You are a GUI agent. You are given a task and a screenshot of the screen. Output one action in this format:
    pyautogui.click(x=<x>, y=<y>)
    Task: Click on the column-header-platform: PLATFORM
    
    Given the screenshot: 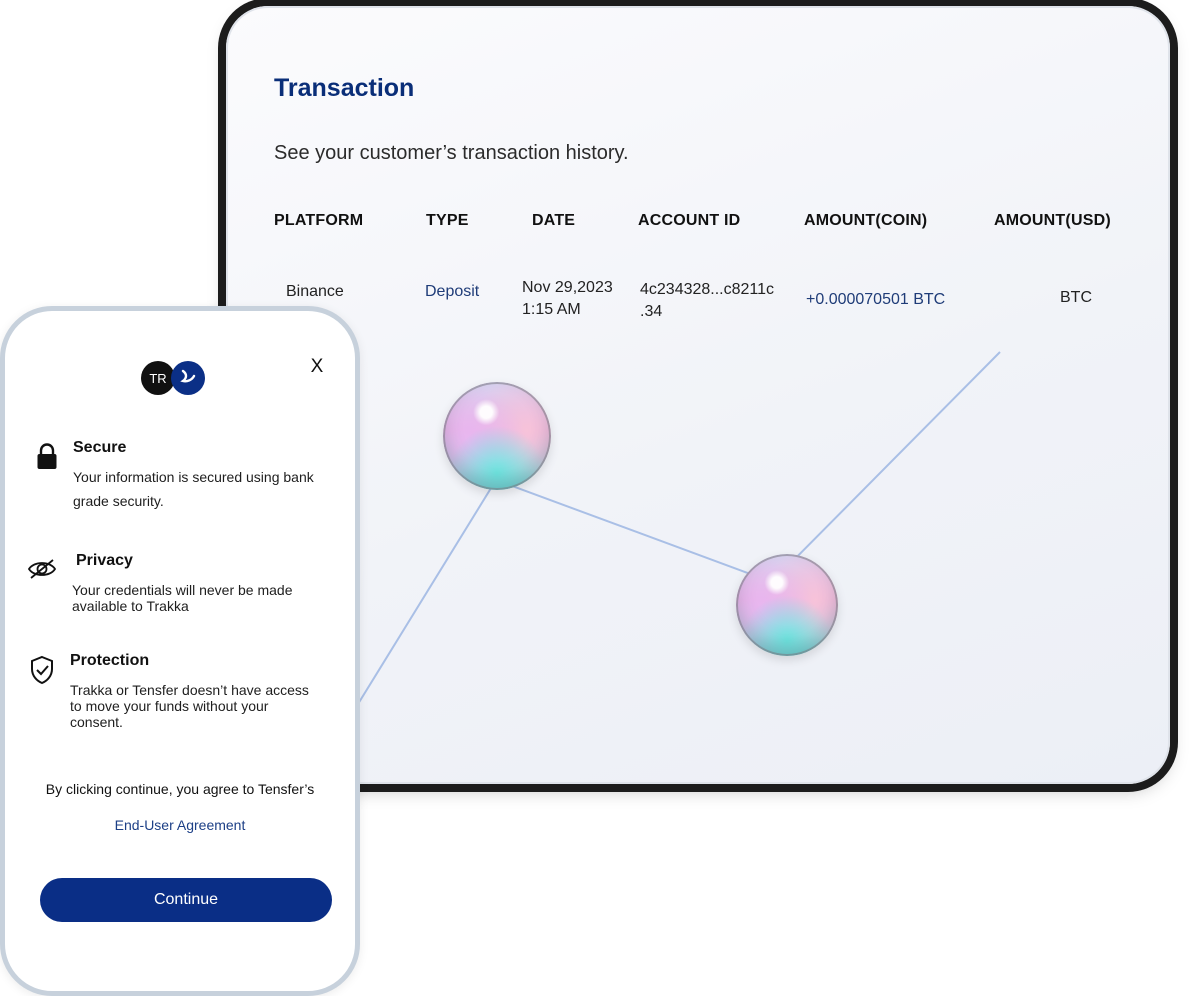 What is the action you would take?
    pyautogui.click(x=319, y=220)
    